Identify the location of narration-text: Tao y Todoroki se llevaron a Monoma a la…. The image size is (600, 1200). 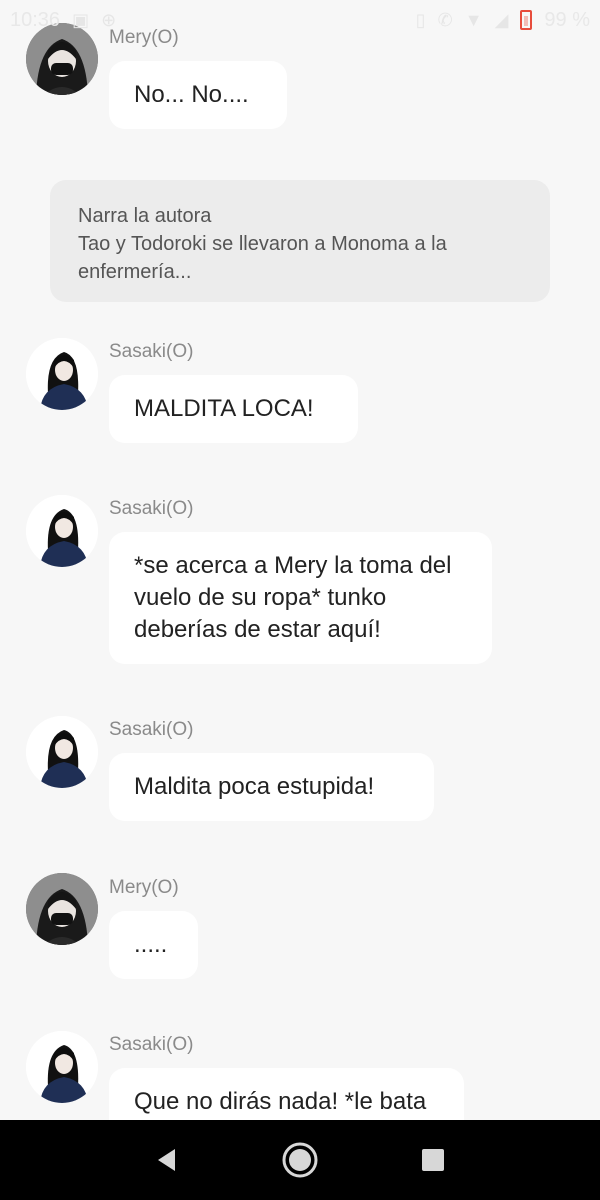
(262, 258).